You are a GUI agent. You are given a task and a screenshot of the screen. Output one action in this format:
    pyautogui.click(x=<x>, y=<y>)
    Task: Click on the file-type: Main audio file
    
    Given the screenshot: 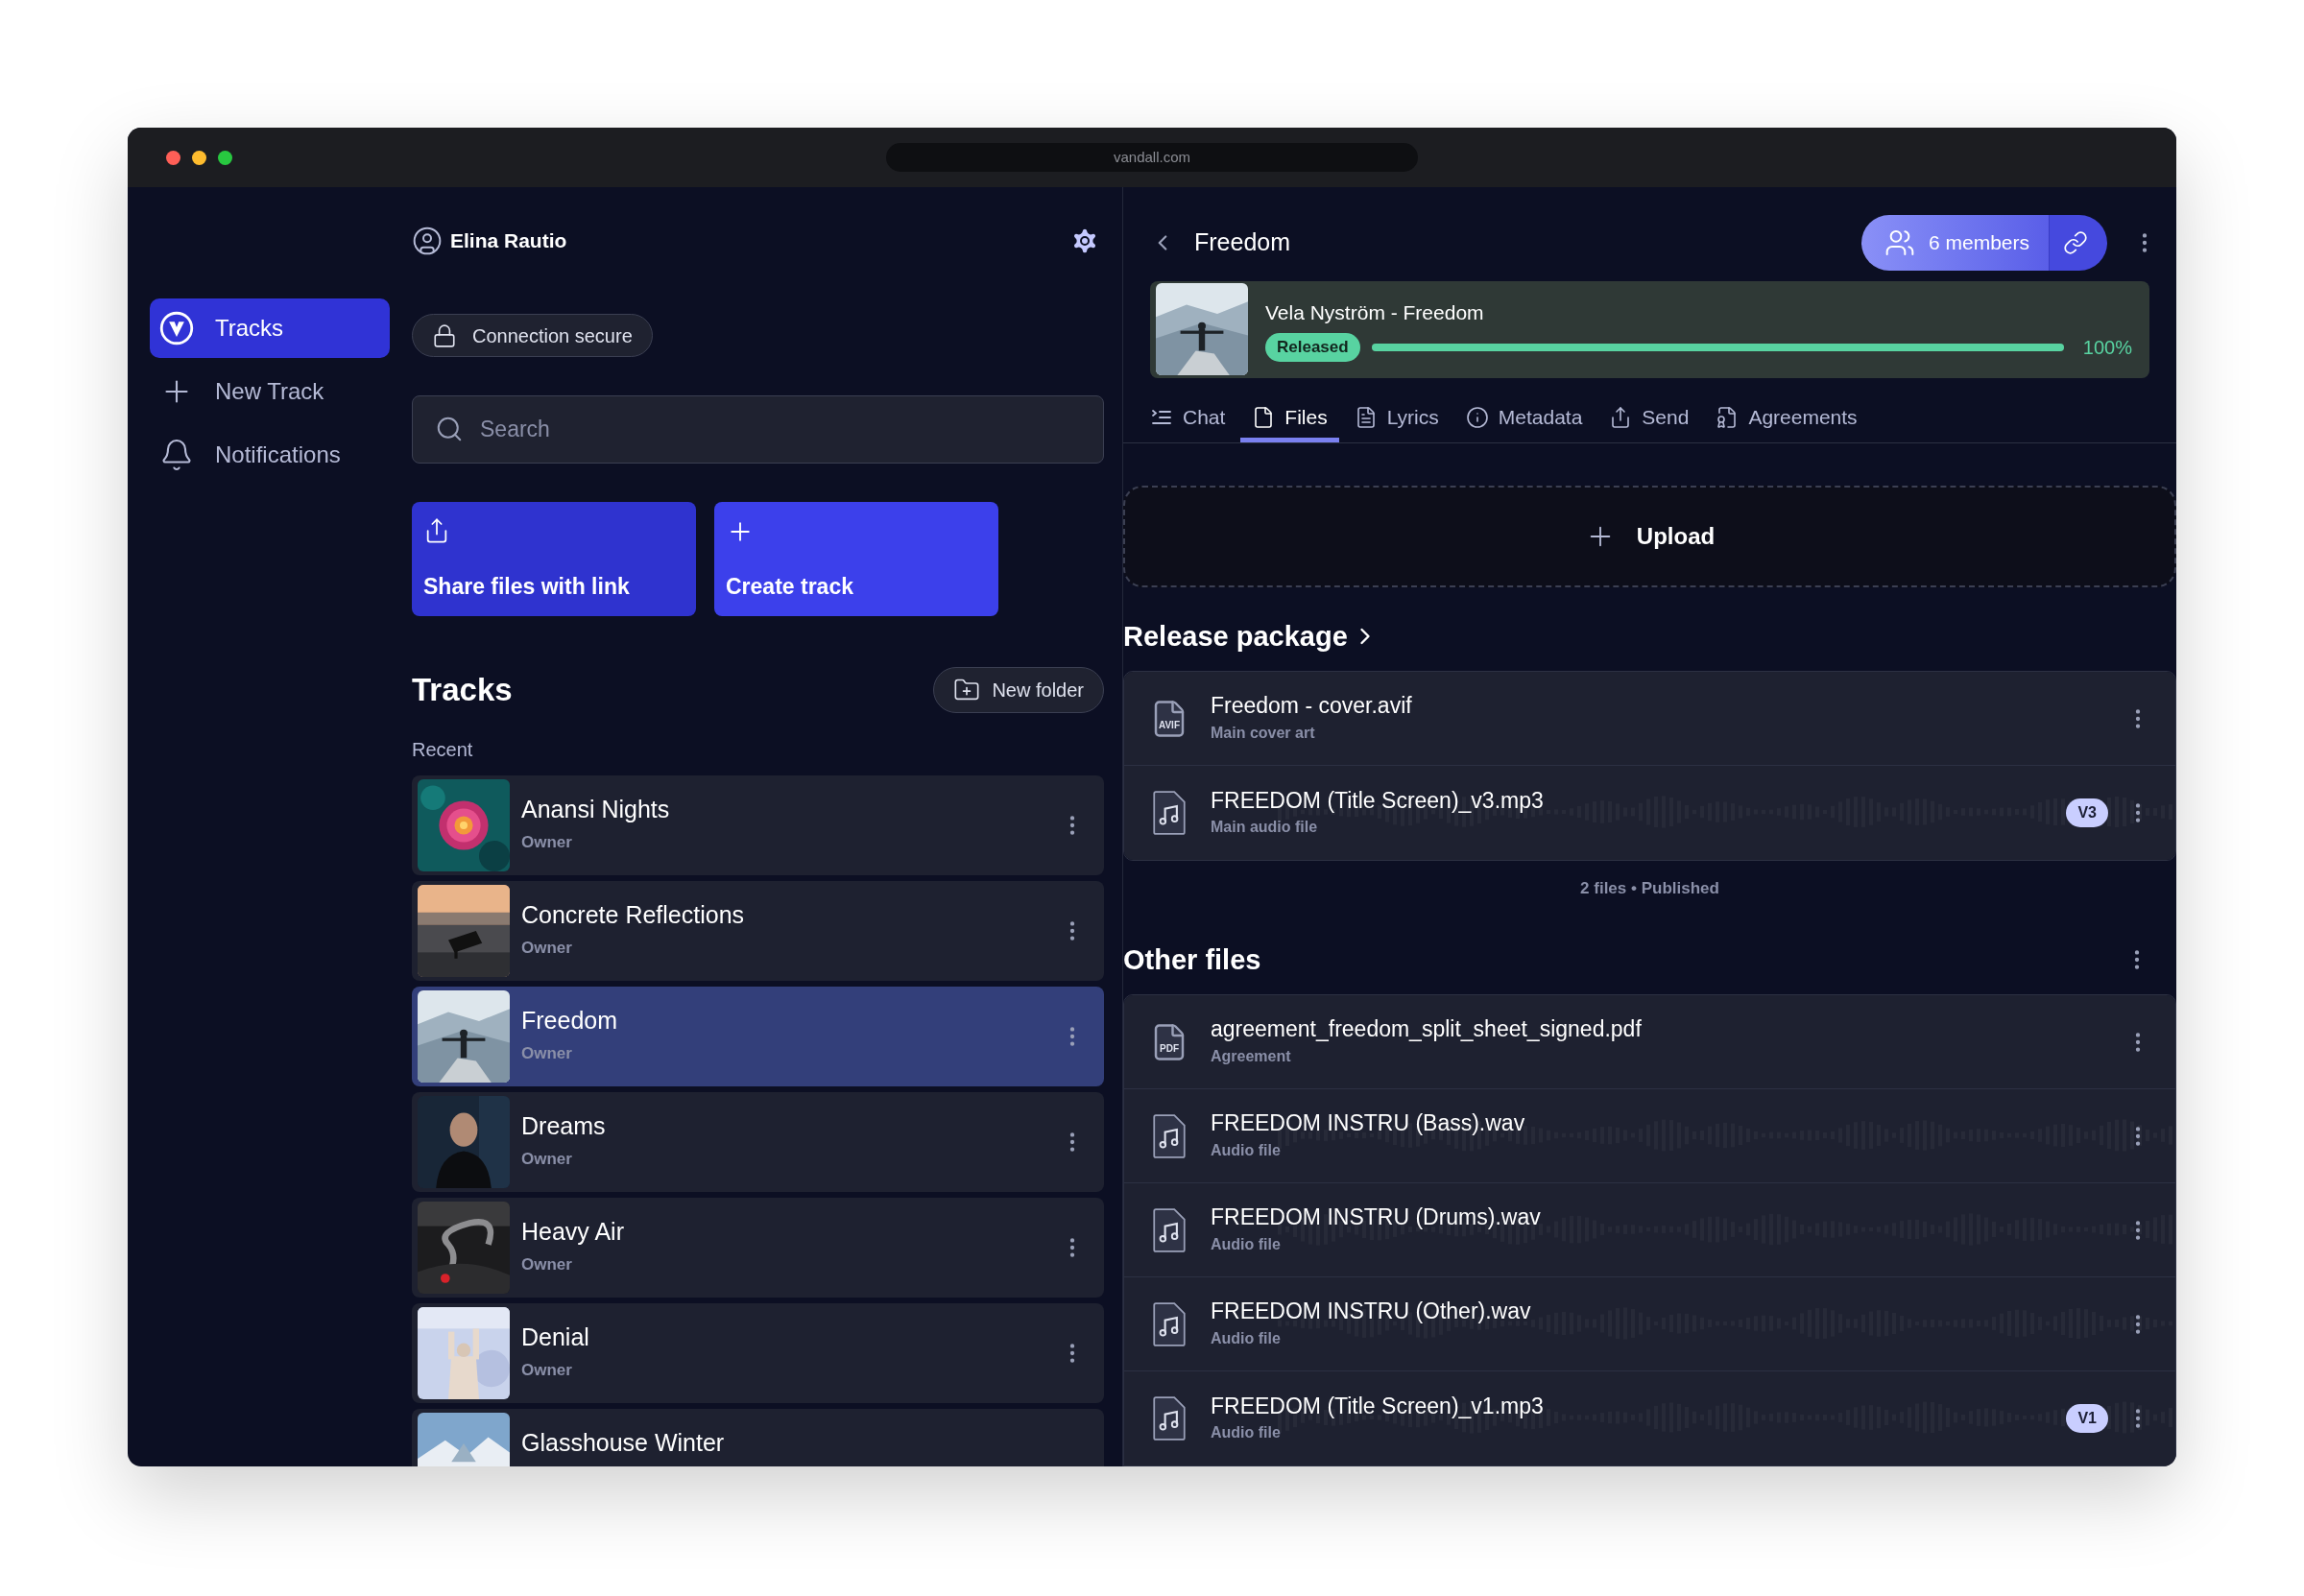 What is the action you would take?
    pyautogui.click(x=1264, y=828)
    